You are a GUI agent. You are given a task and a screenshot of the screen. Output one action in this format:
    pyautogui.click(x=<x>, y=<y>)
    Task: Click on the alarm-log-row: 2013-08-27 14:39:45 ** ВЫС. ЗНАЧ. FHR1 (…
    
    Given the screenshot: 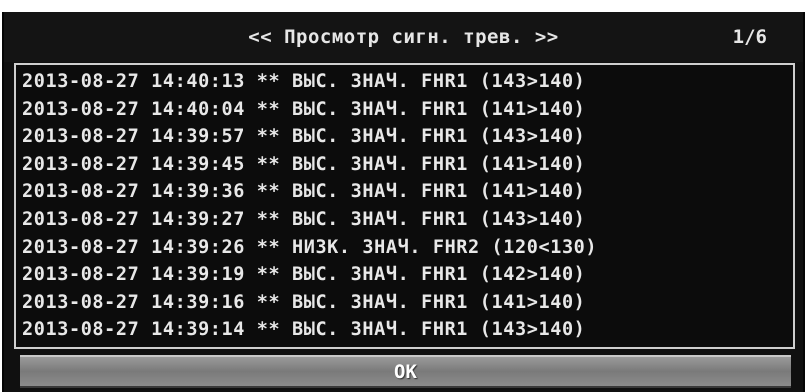 What is the action you would take?
    pyautogui.click(x=404, y=165)
    